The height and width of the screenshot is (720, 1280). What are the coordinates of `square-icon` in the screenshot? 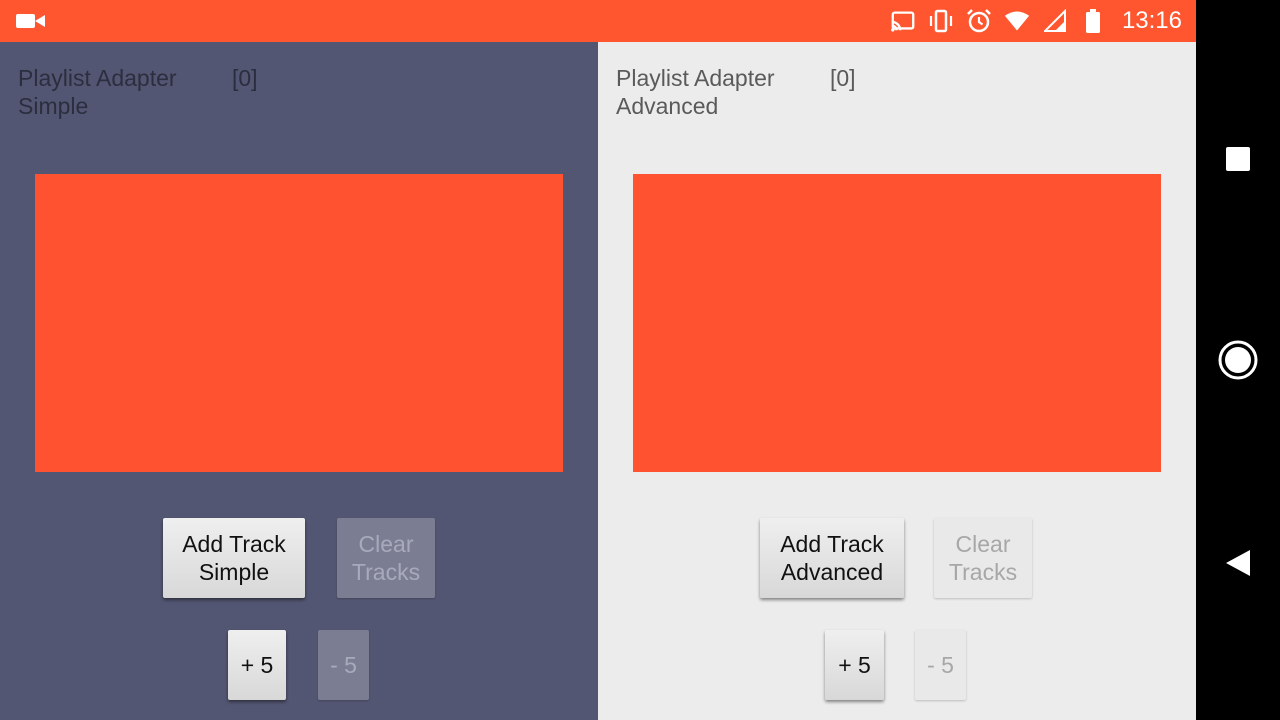 It's located at (1238, 159).